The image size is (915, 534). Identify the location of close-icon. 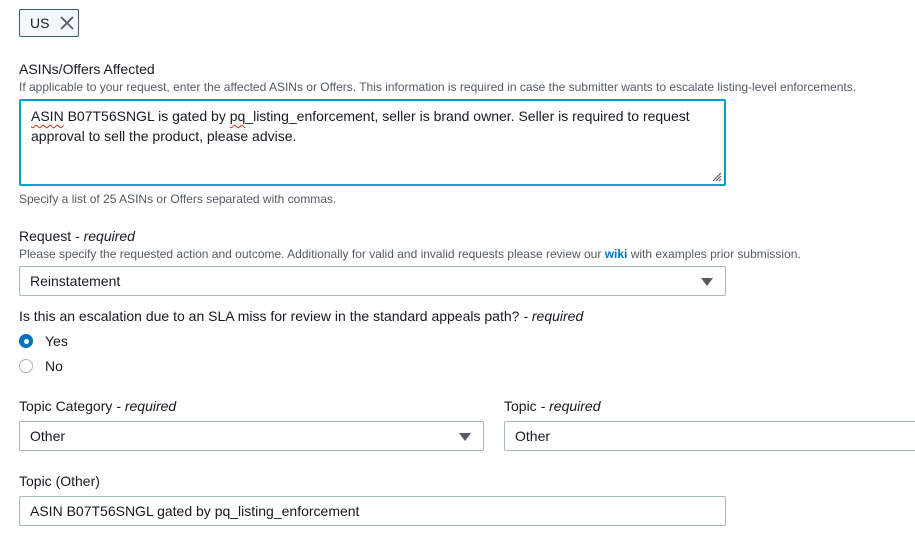
(67, 23).